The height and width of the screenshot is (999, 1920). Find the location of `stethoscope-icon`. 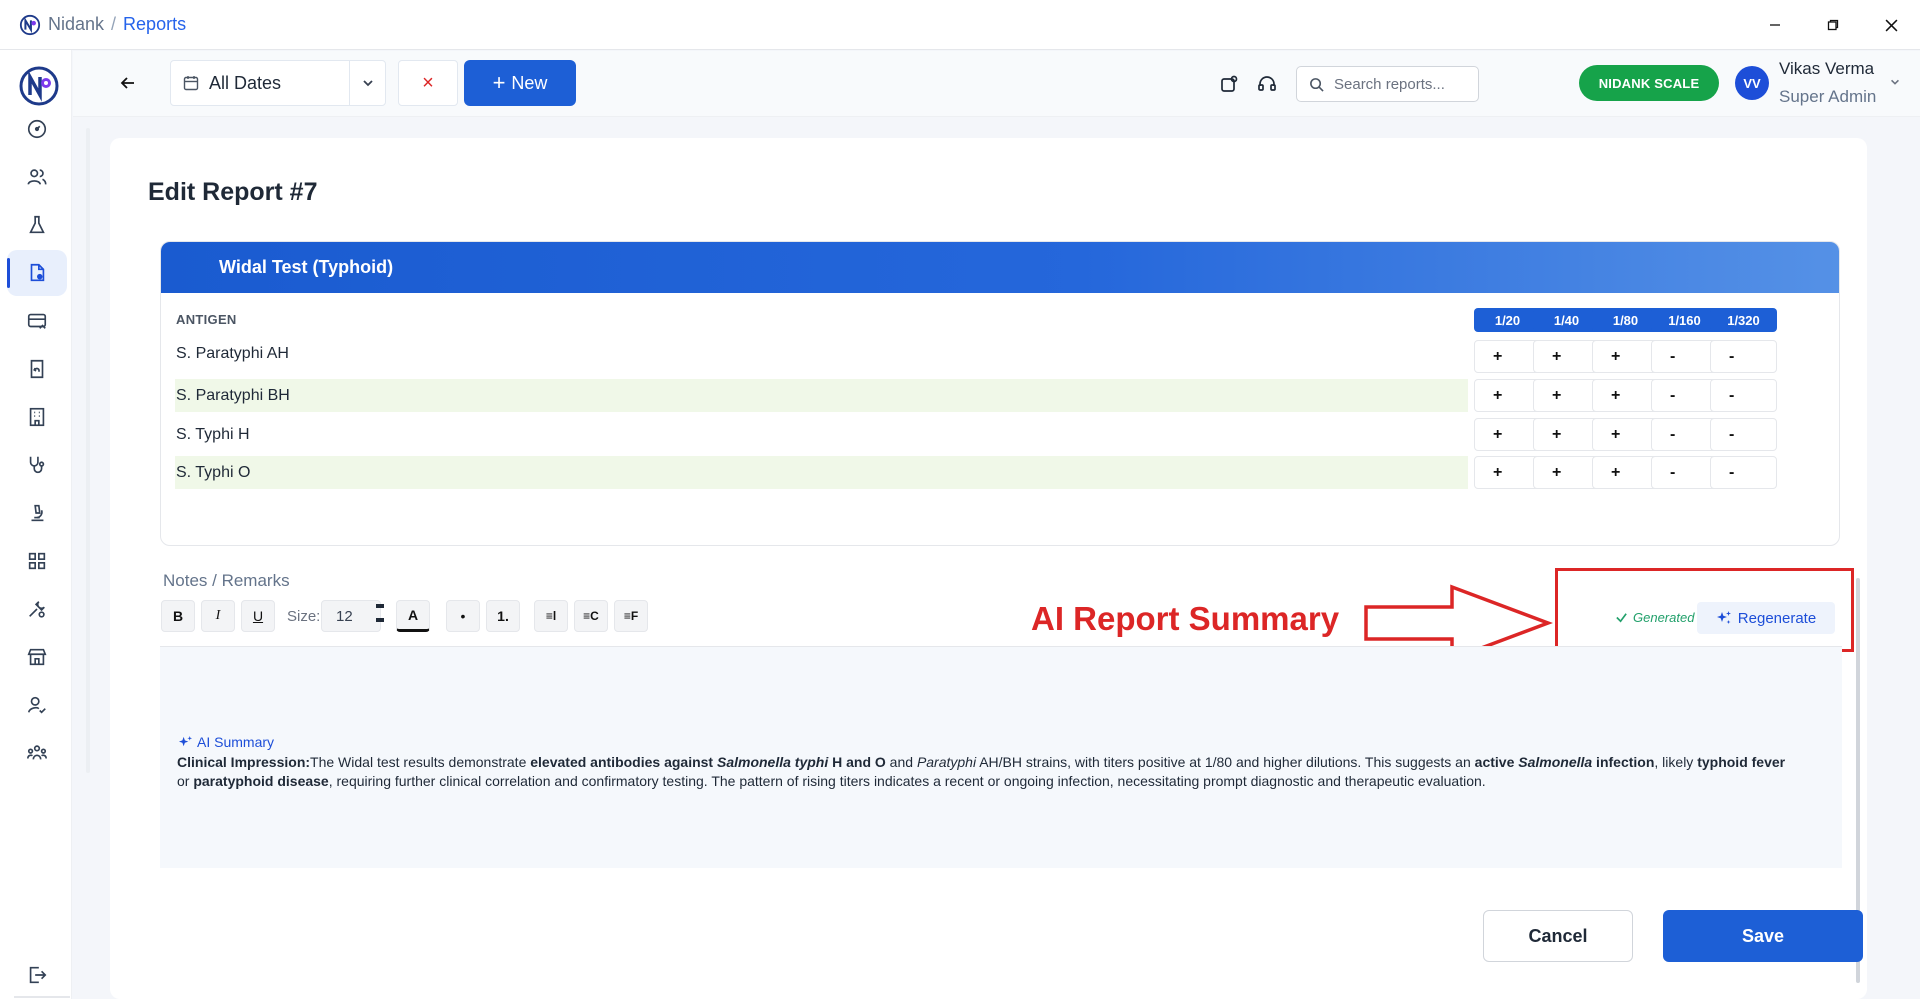

stethoscope-icon is located at coordinates (37, 465).